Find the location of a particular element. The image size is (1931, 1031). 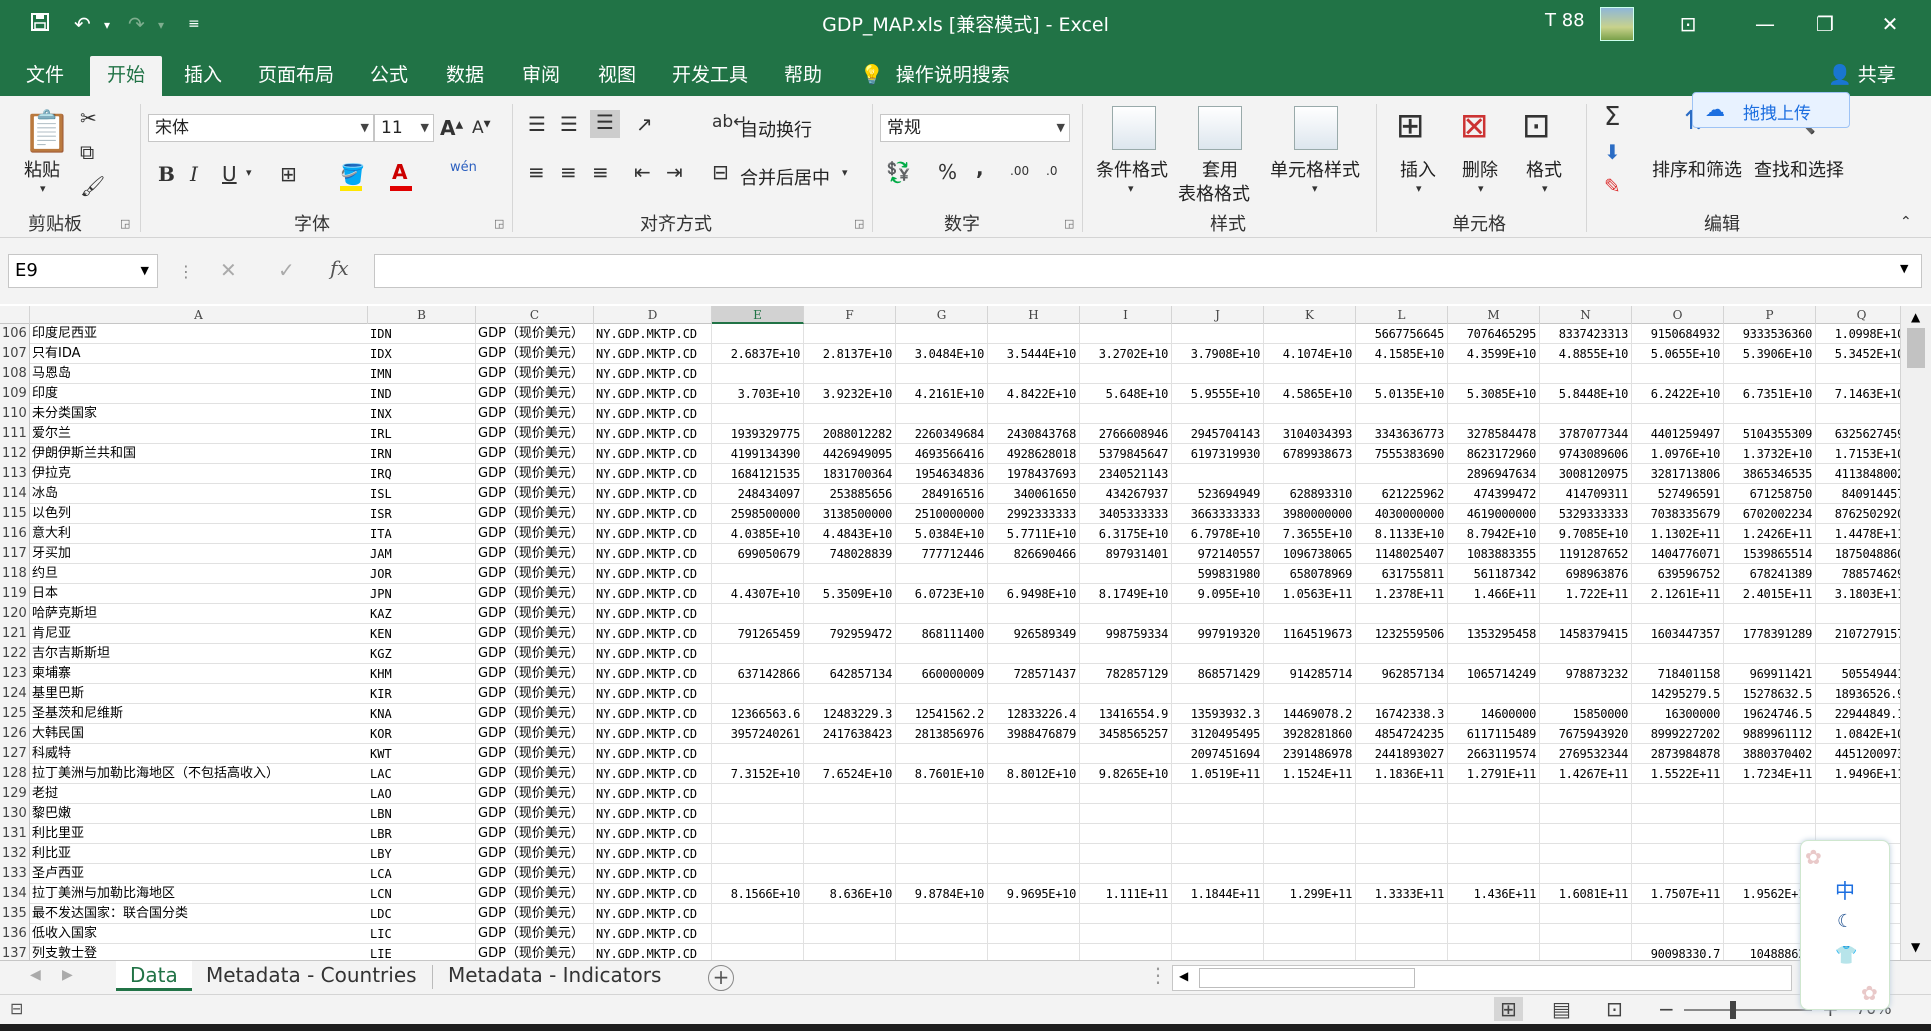

row-header: 137 is located at coordinates (15, 952).